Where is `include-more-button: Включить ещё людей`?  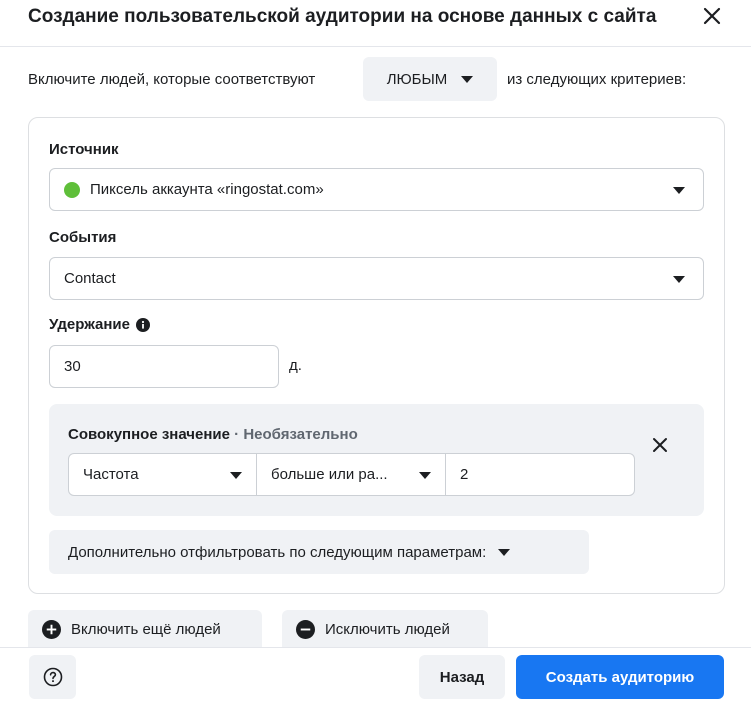 include-more-button: Включить ещё людей is located at coordinates (145, 629).